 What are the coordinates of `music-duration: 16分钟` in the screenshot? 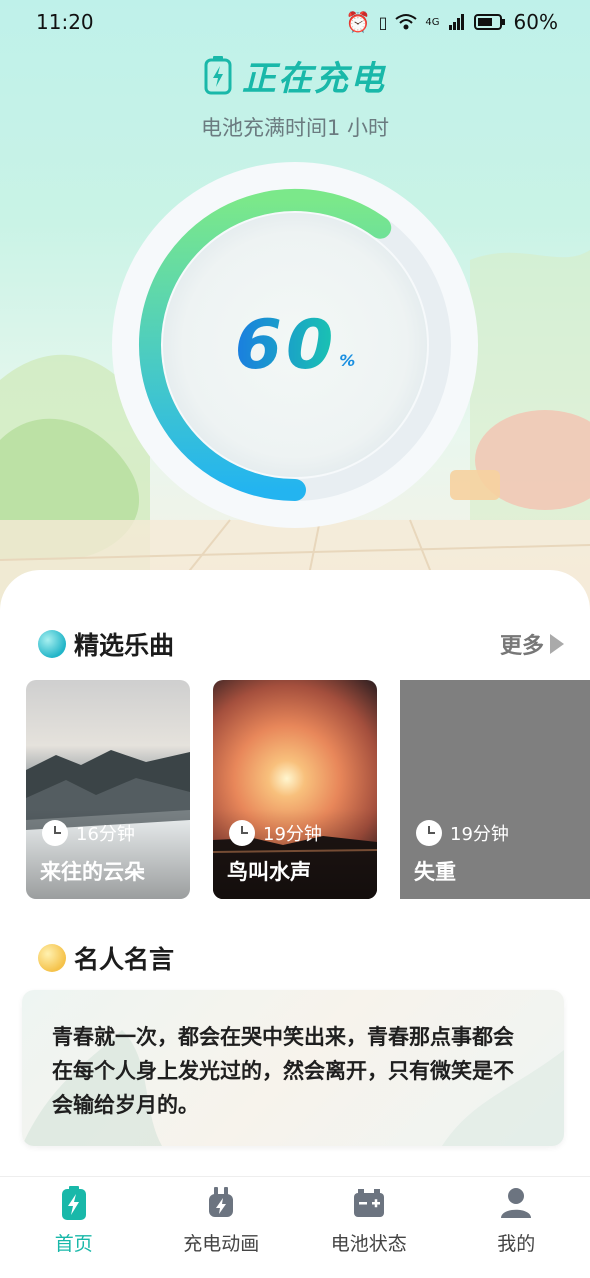 It's located at (88, 833).